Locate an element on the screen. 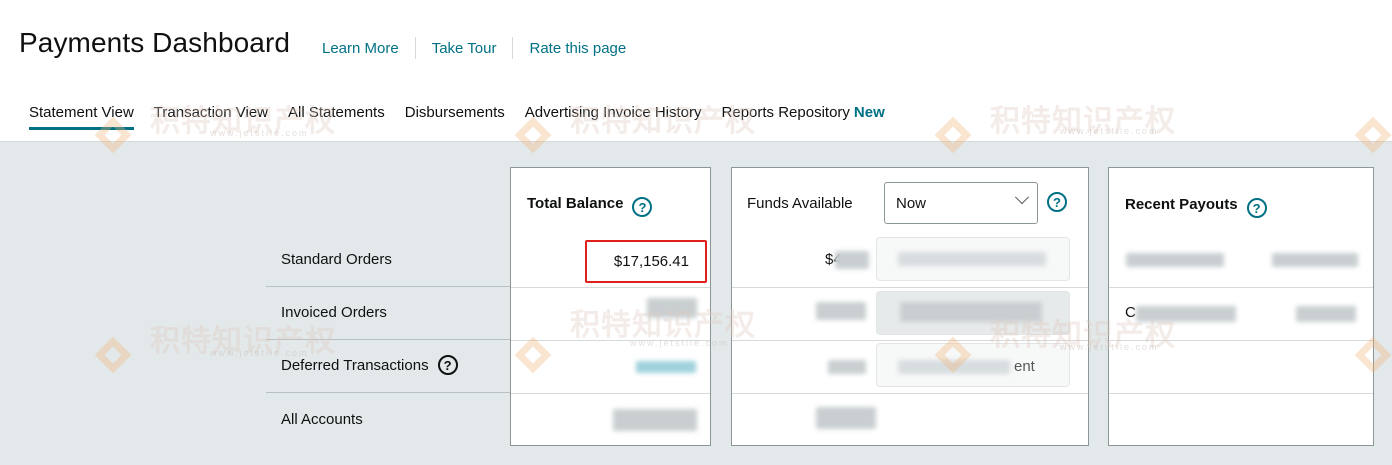 The width and height of the screenshot is (1392, 465). row-label-invoiced-orders: Invoiced Orders is located at coordinates (334, 312).